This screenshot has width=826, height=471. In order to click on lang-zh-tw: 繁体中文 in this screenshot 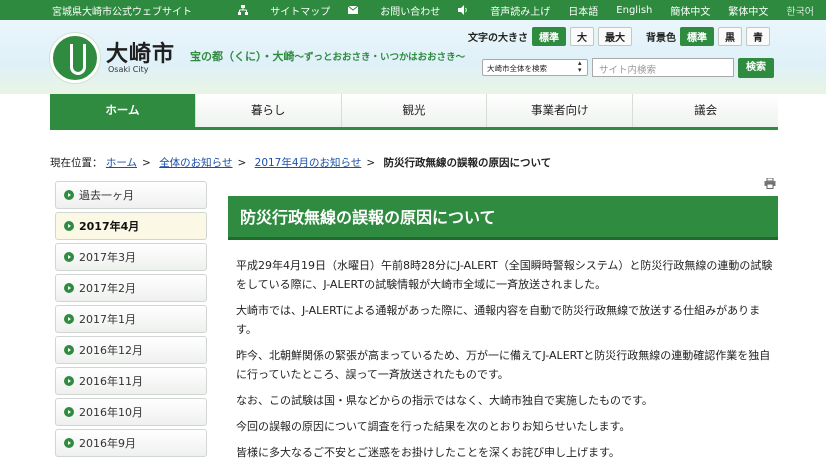, I will do `click(748, 10)`.